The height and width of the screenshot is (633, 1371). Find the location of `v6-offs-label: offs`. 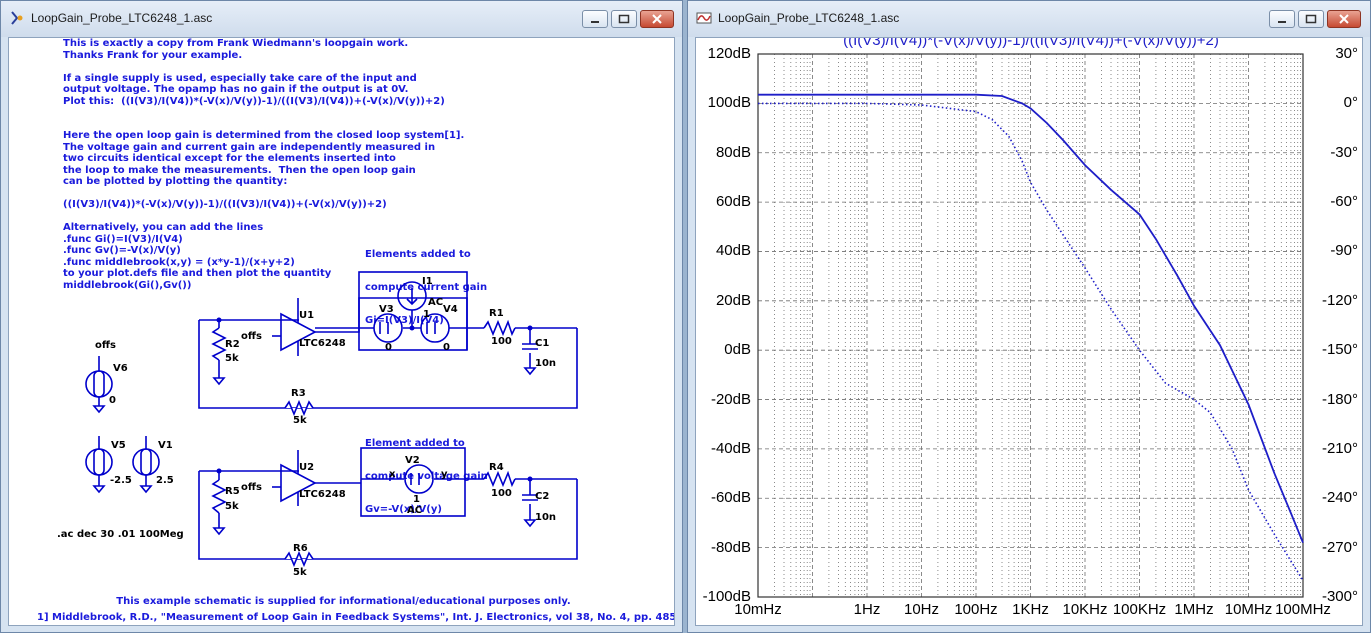

v6-offs-label: offs is located at coordinates (105, 345).